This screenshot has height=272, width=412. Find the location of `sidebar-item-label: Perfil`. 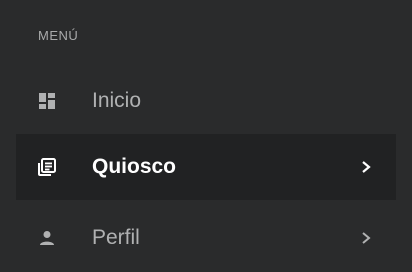

sidebar-item-label: Perfil is located at coordinates (116, 237).